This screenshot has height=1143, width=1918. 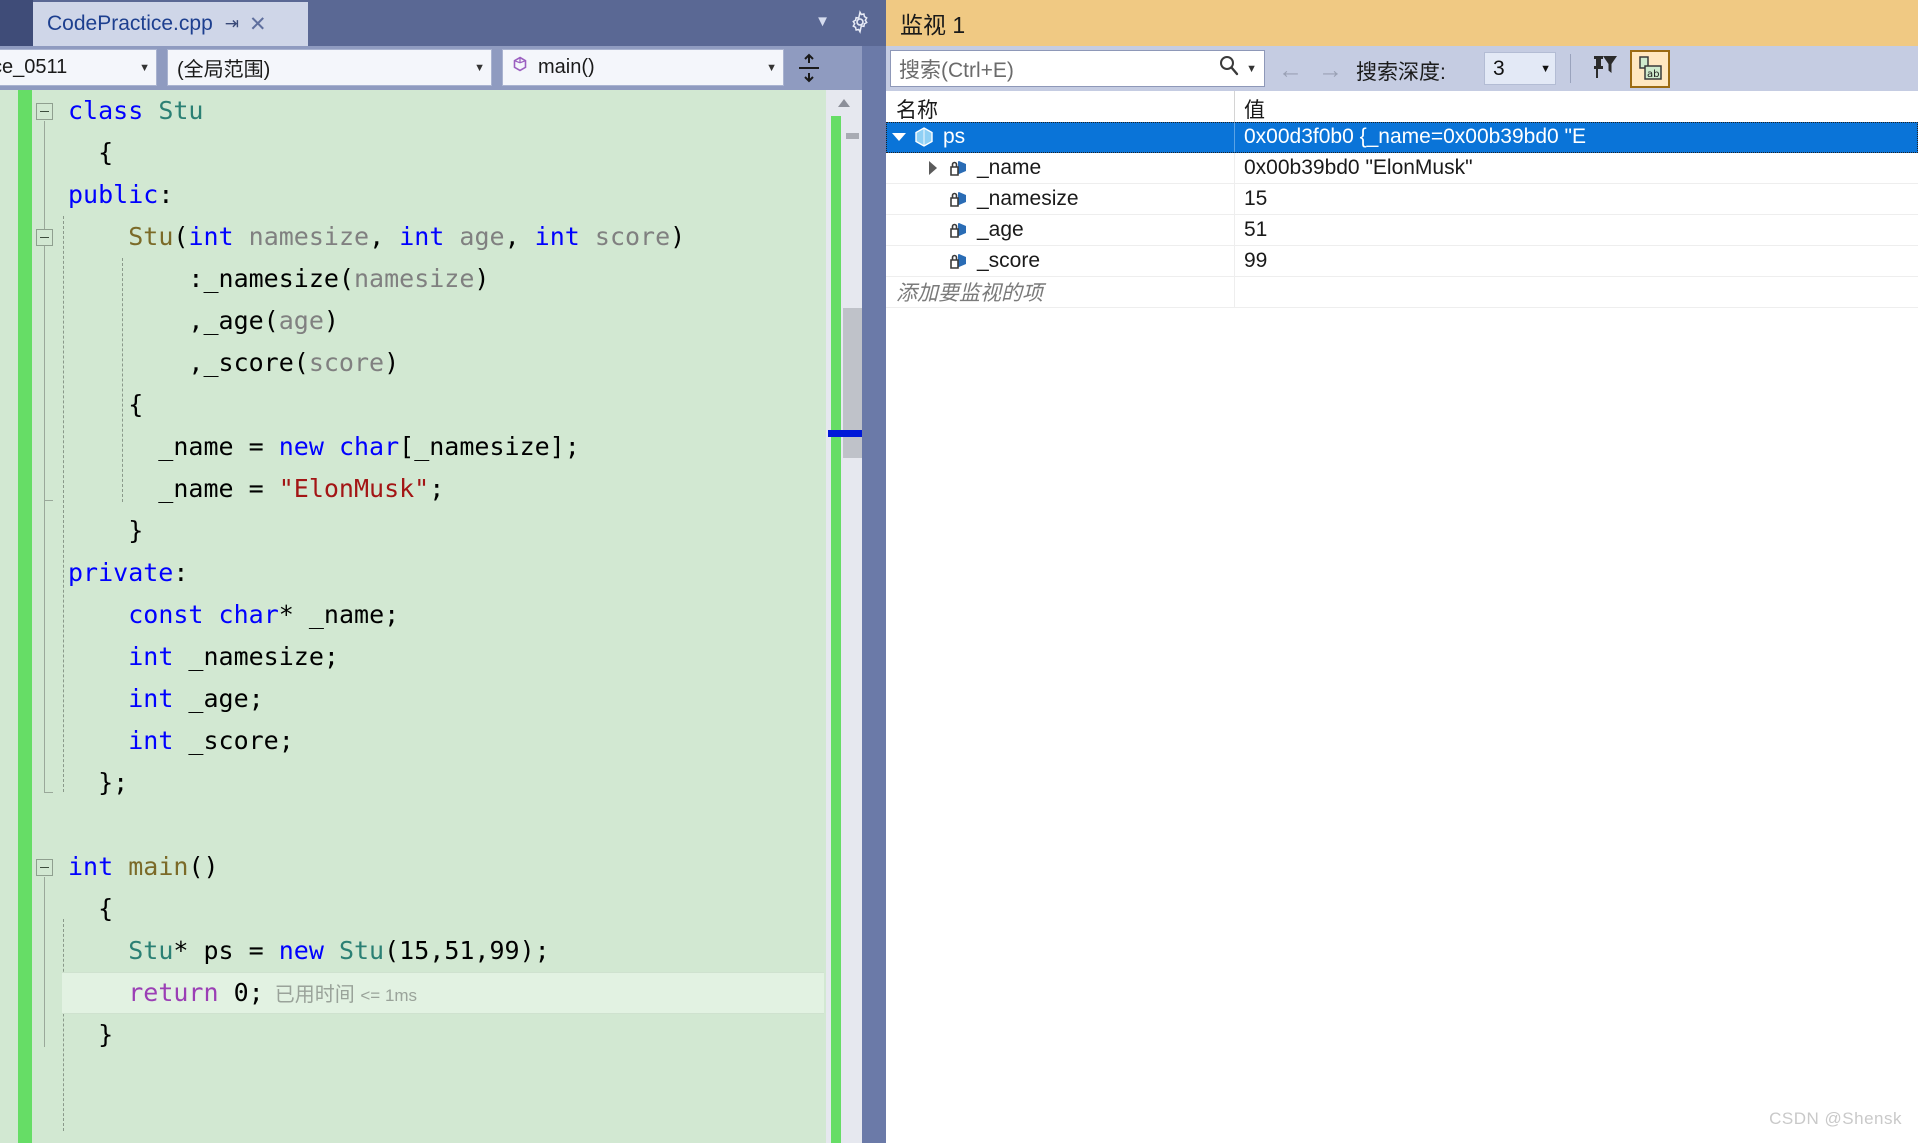 I want to click on watch-row-value: 0x00d3f0b0 {_name=0x00b39bd0 "E, so click(x=1581, y=137).